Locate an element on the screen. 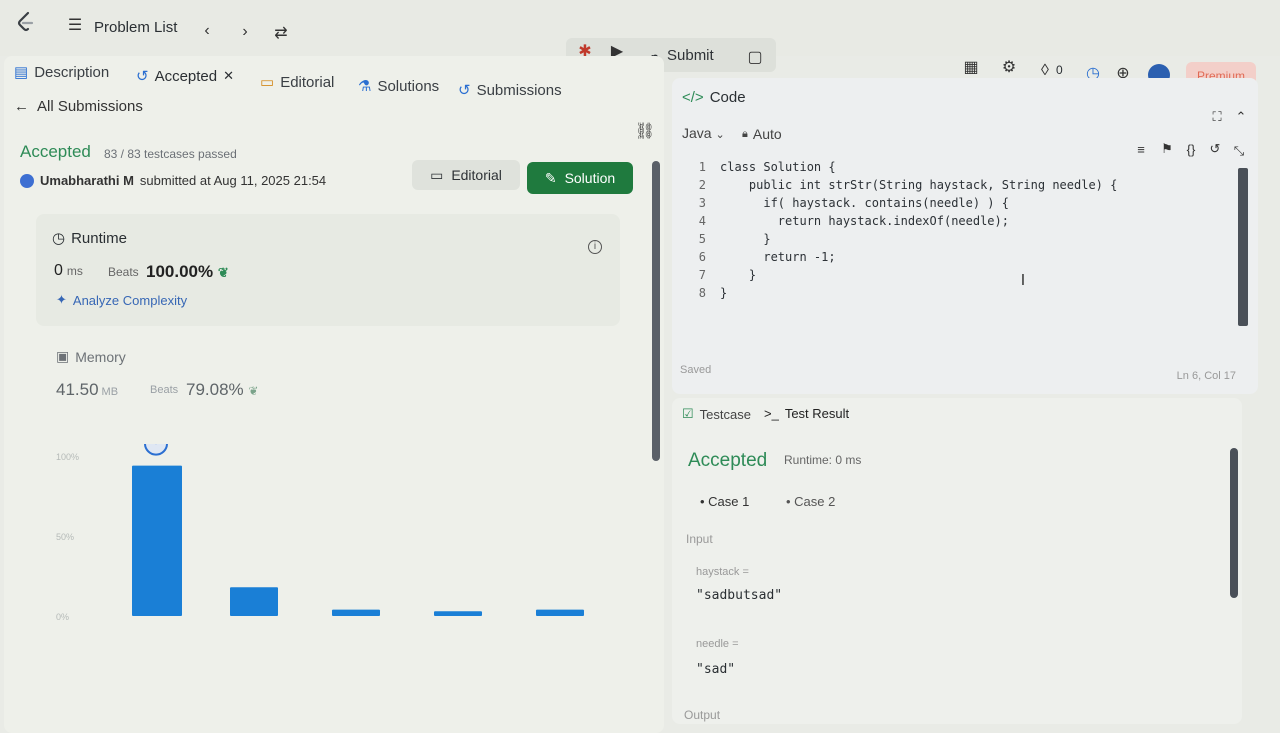 The width and height of the screenshot is (1280, 733). tab-solutions: ⚗ Solutions is located at coordinates (398, 86).